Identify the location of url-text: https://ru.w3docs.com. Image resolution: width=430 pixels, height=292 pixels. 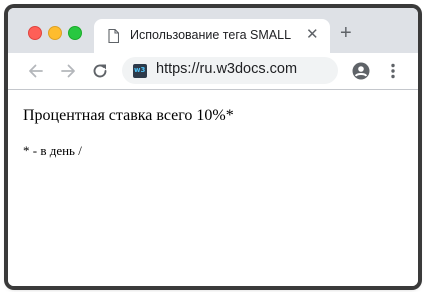
(226, 69).